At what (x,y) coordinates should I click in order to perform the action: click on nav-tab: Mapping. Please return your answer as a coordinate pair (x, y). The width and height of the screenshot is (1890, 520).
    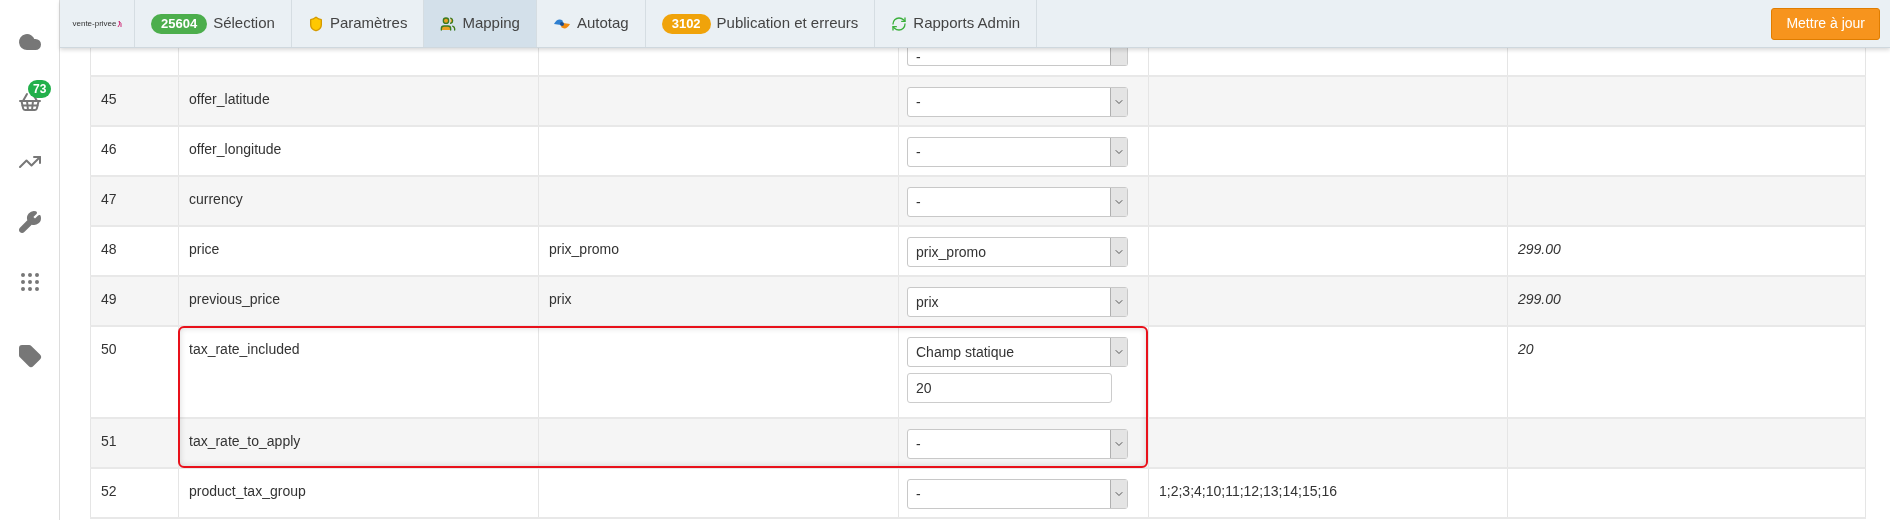
    Looking at the image, I should click on (480, 23).